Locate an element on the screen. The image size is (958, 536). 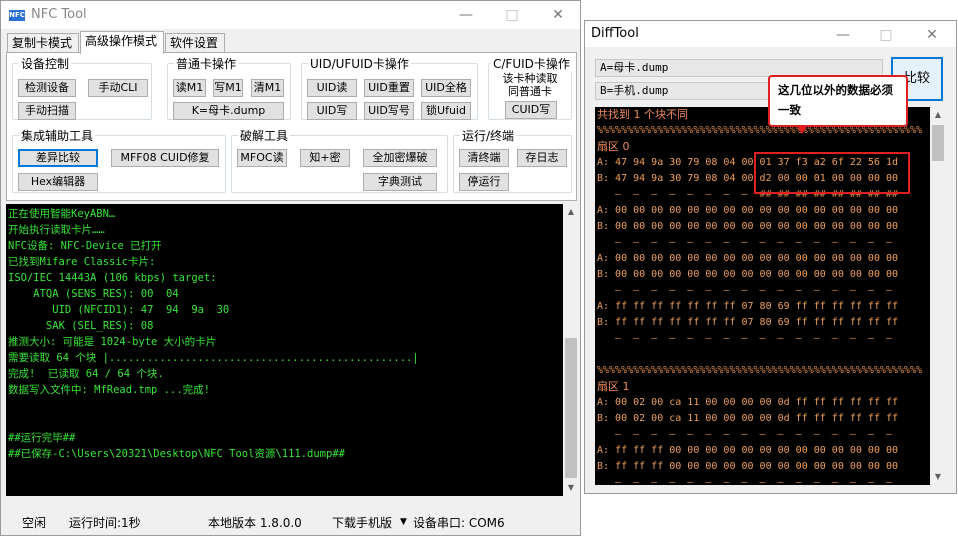
group-normal-card: 普通卡操作 读M1 写M1 清M1 K=母卡.dump is located at coordinates (229, 87).